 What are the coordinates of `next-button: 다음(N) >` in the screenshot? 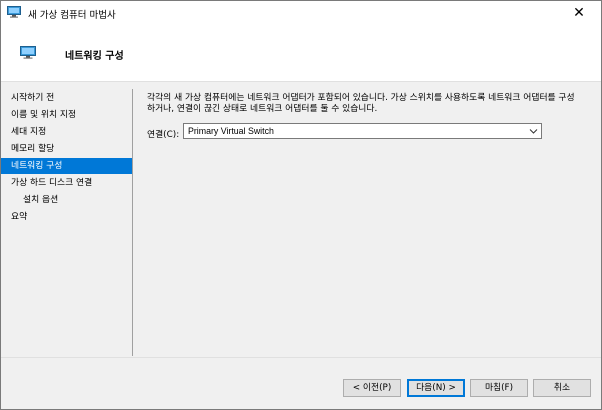 It's located at (436, 388).